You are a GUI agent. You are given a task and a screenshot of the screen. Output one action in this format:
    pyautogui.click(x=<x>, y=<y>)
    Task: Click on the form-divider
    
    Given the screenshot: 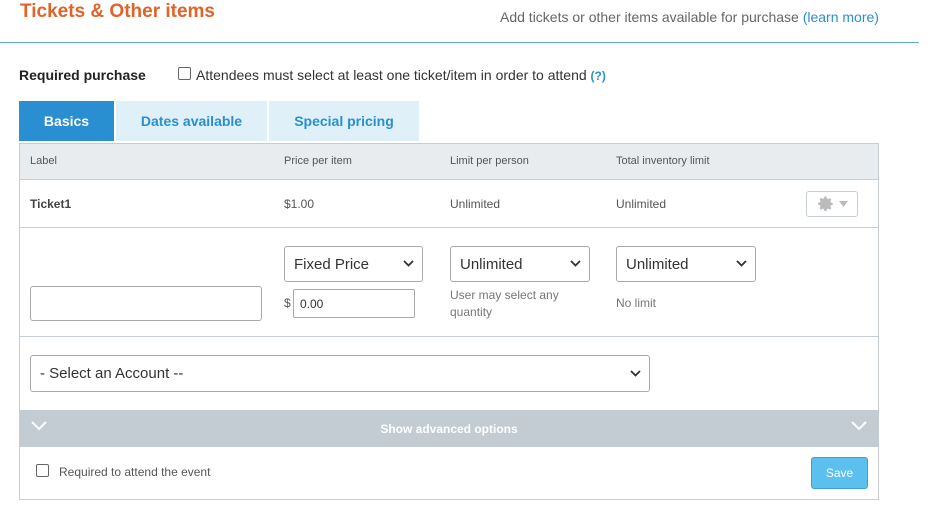 What is the action you would take?
    pyautogui.click(x=449, y=336)
    